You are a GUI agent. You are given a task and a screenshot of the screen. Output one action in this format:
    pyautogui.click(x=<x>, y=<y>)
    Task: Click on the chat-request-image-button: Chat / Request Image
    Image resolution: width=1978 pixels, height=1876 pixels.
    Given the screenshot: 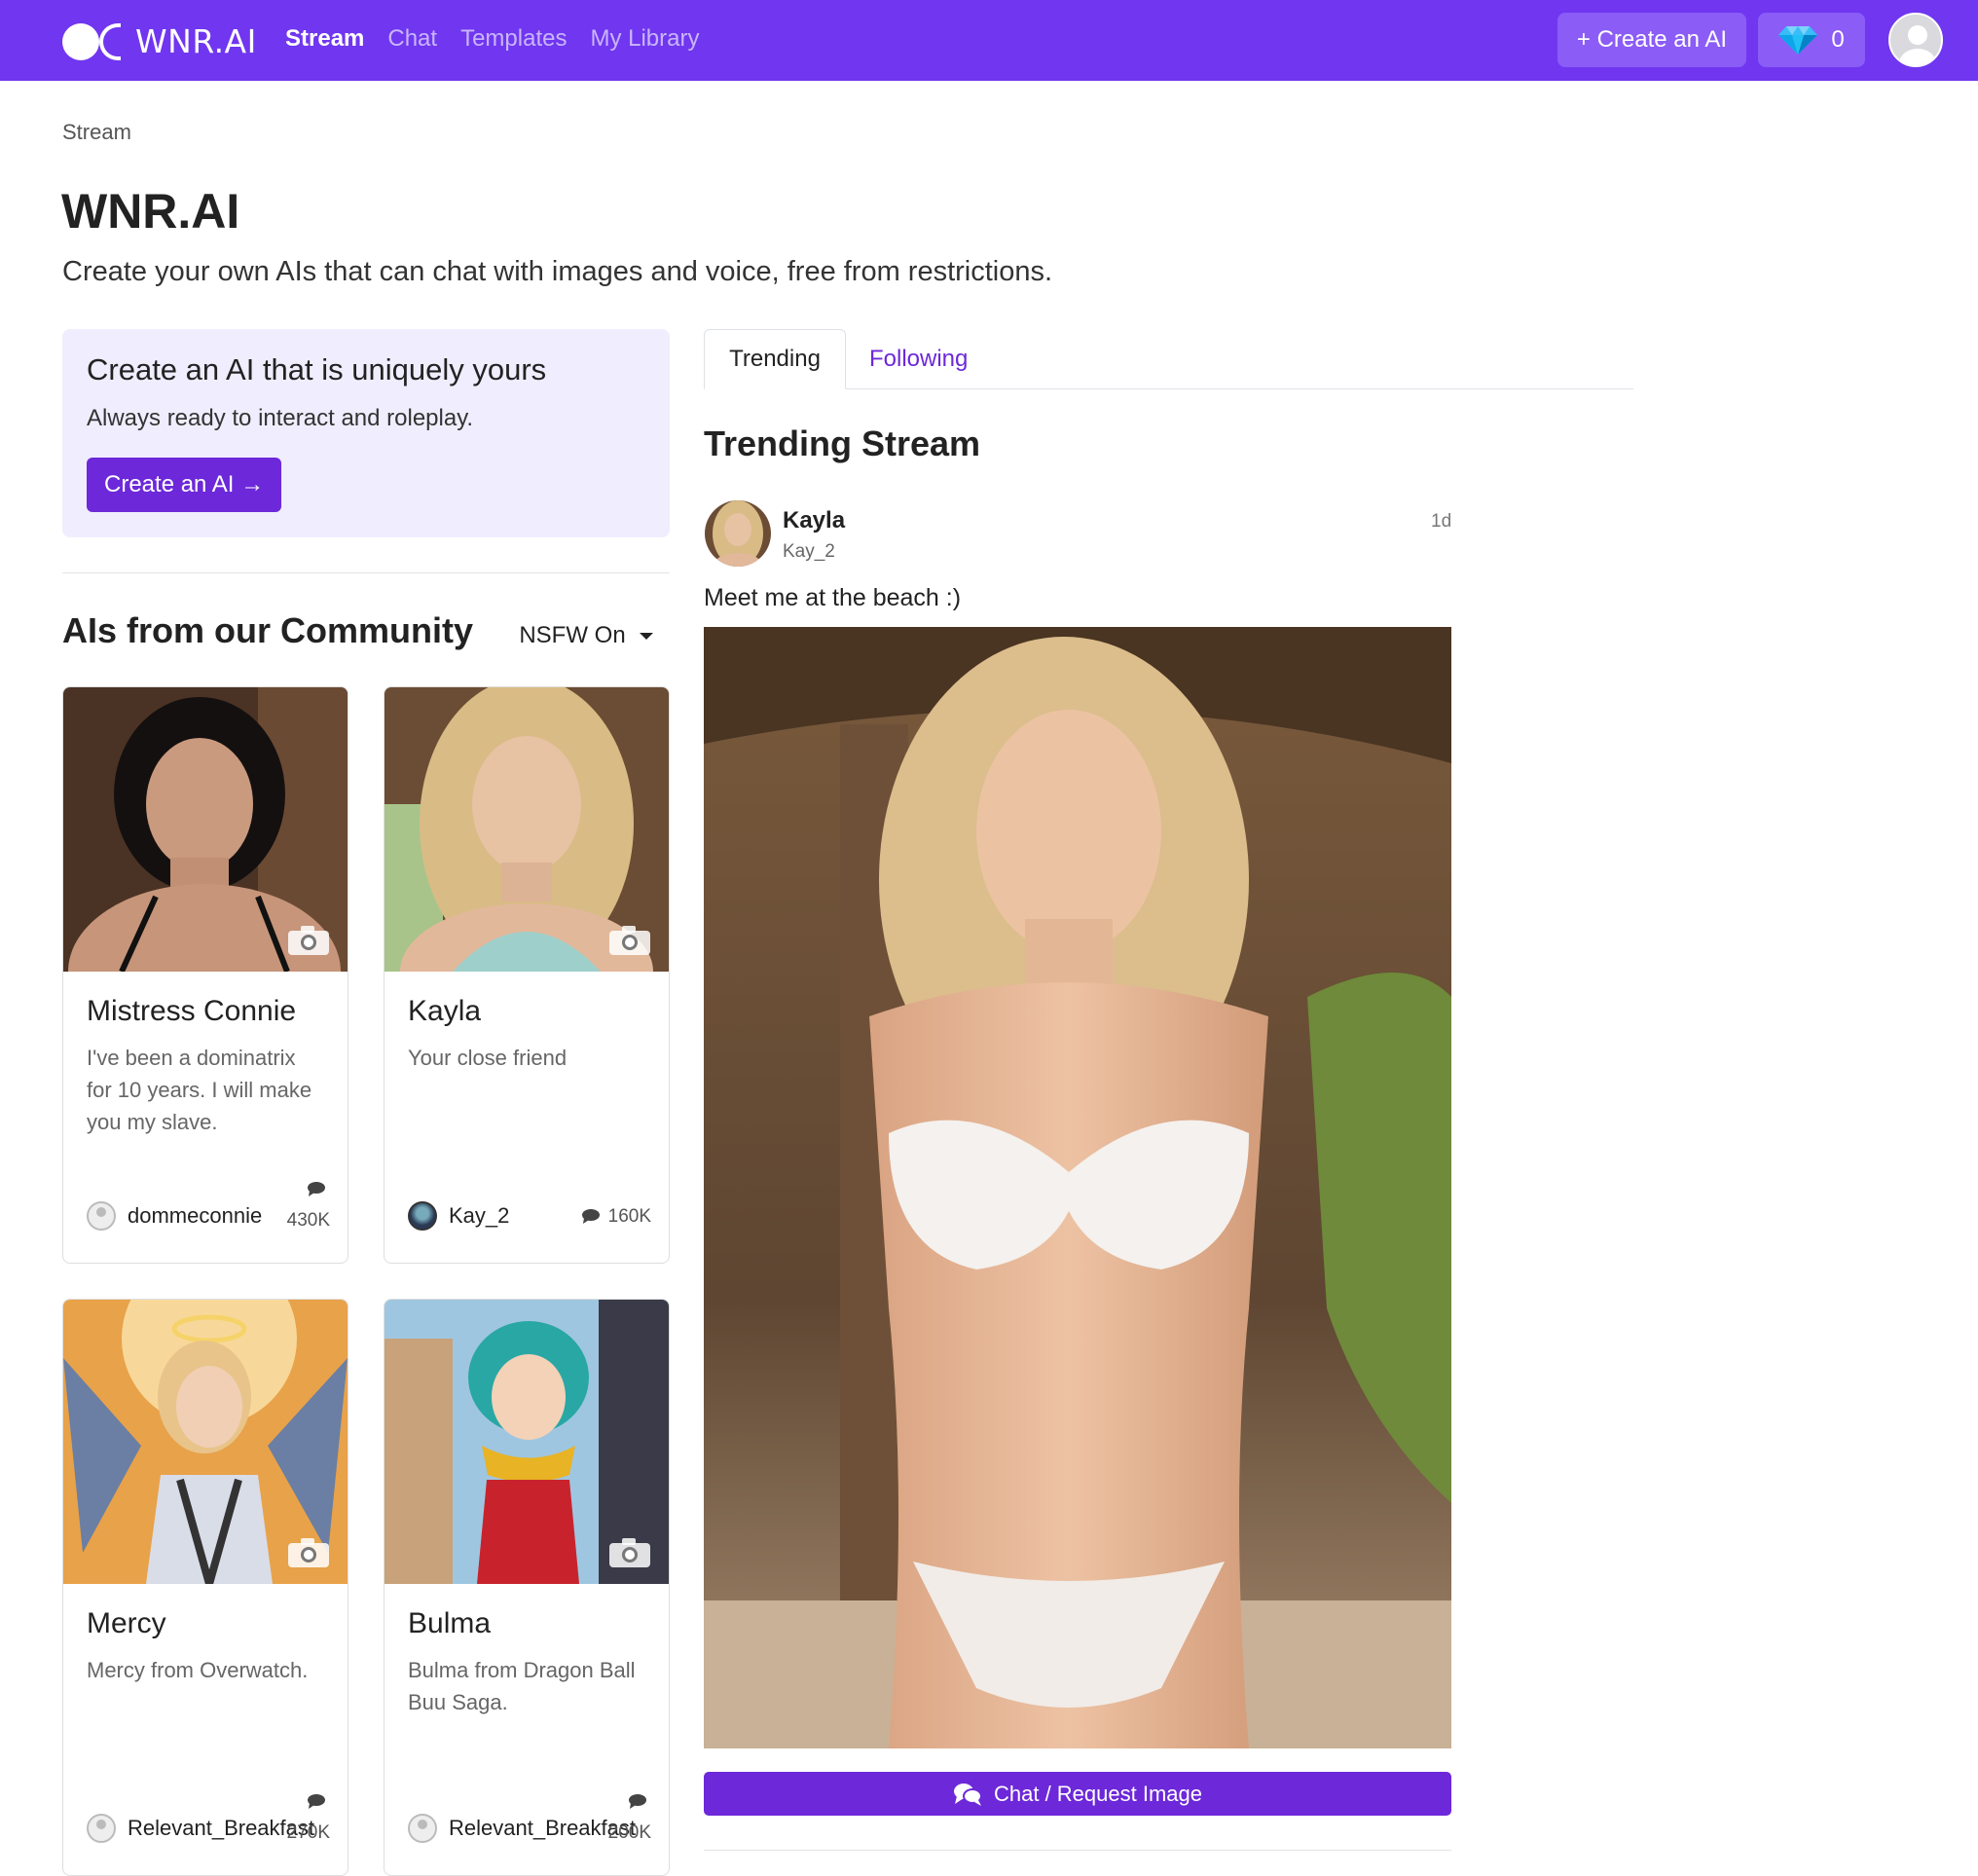 What is the action you would take?
    pyautogui.click(x=1077, y=1794)
    